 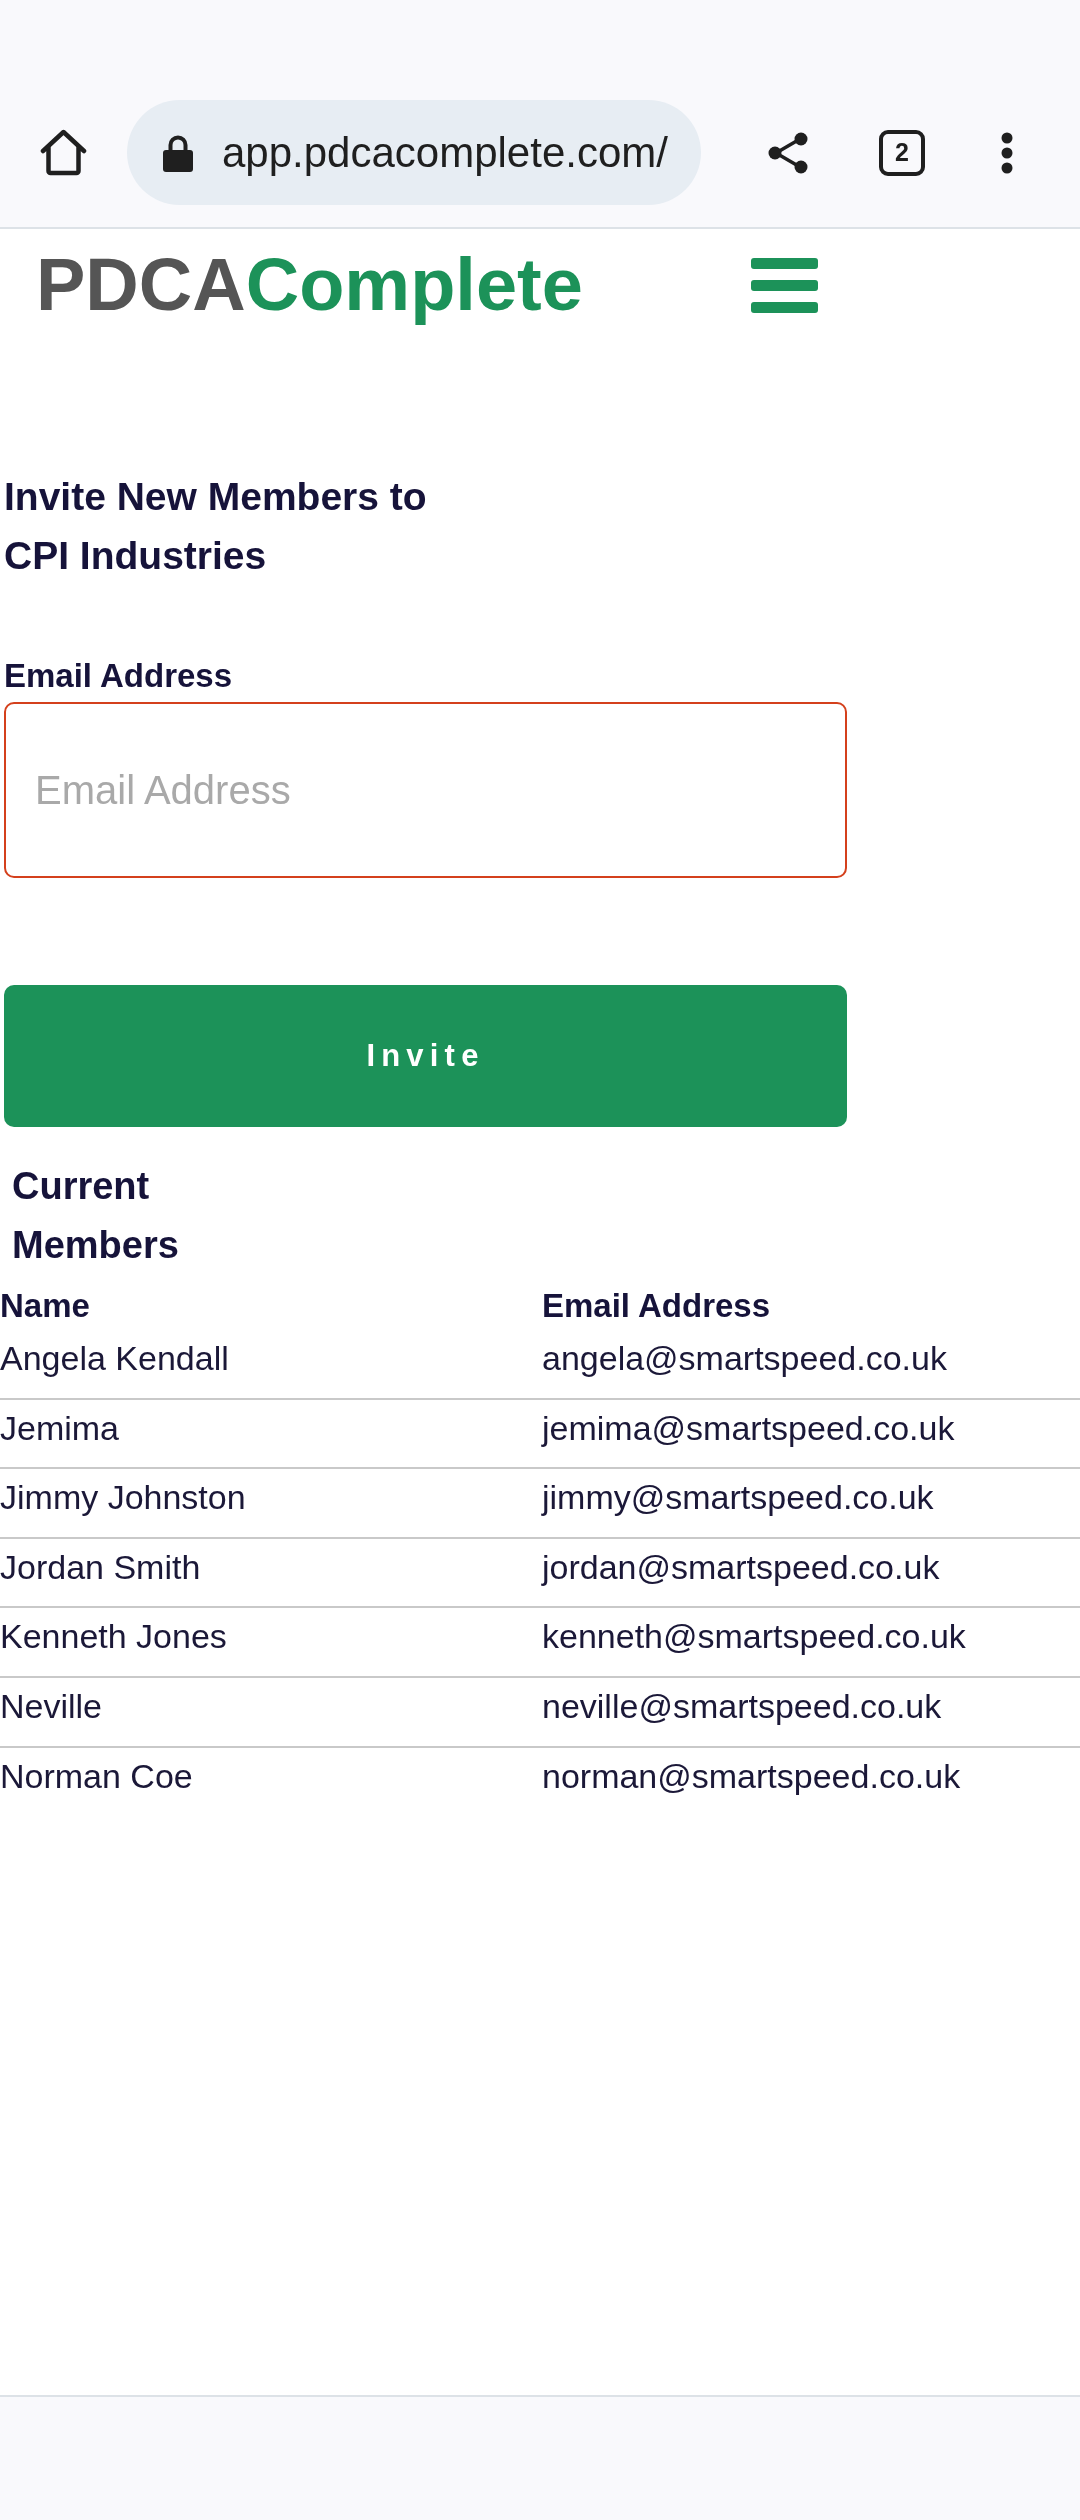 I want to click on table-cell: Norman Coe, so click(x=96, y=1775).